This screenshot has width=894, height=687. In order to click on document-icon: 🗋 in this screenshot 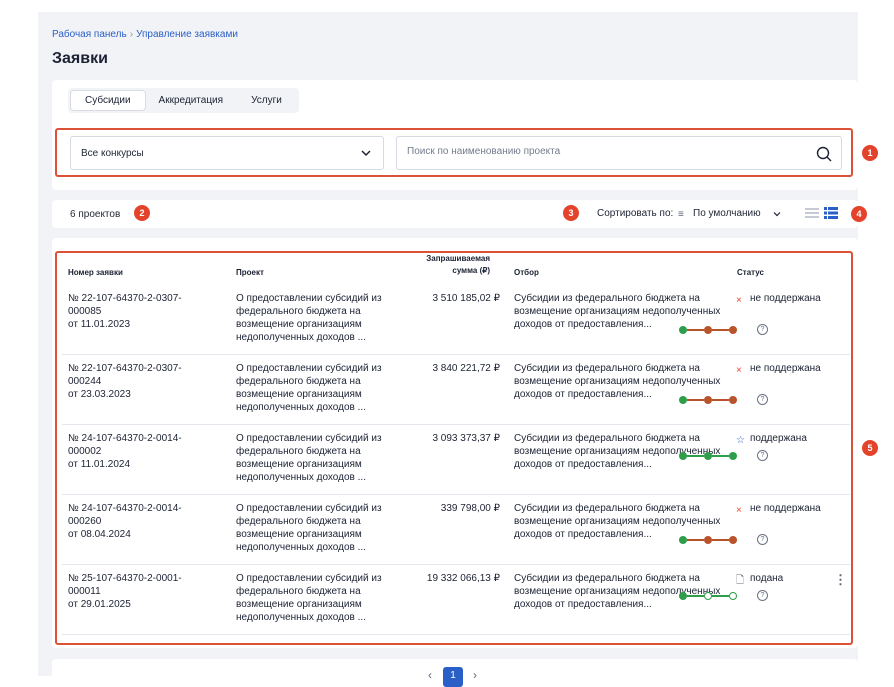, I will do `click(740, 580)`.